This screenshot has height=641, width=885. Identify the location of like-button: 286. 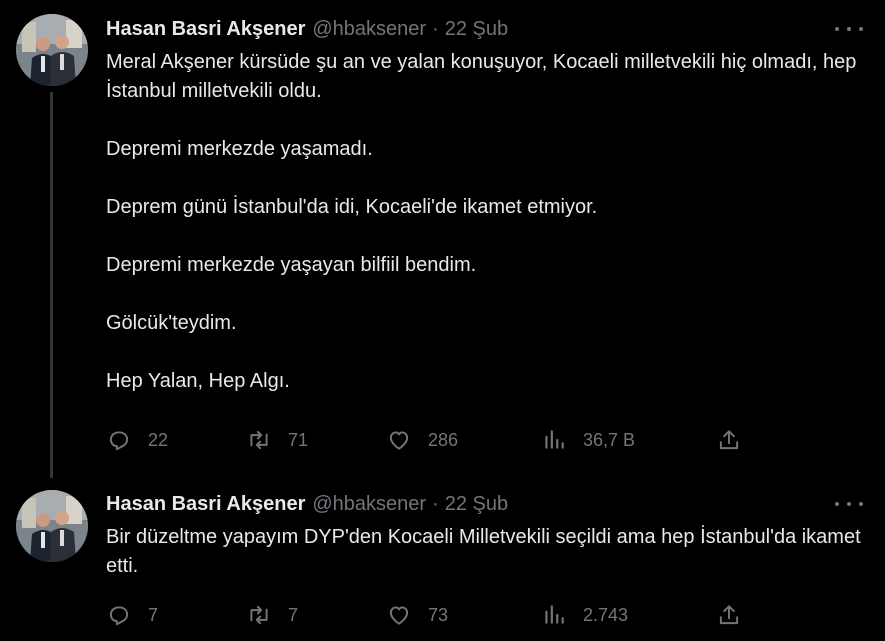
(422, 440).